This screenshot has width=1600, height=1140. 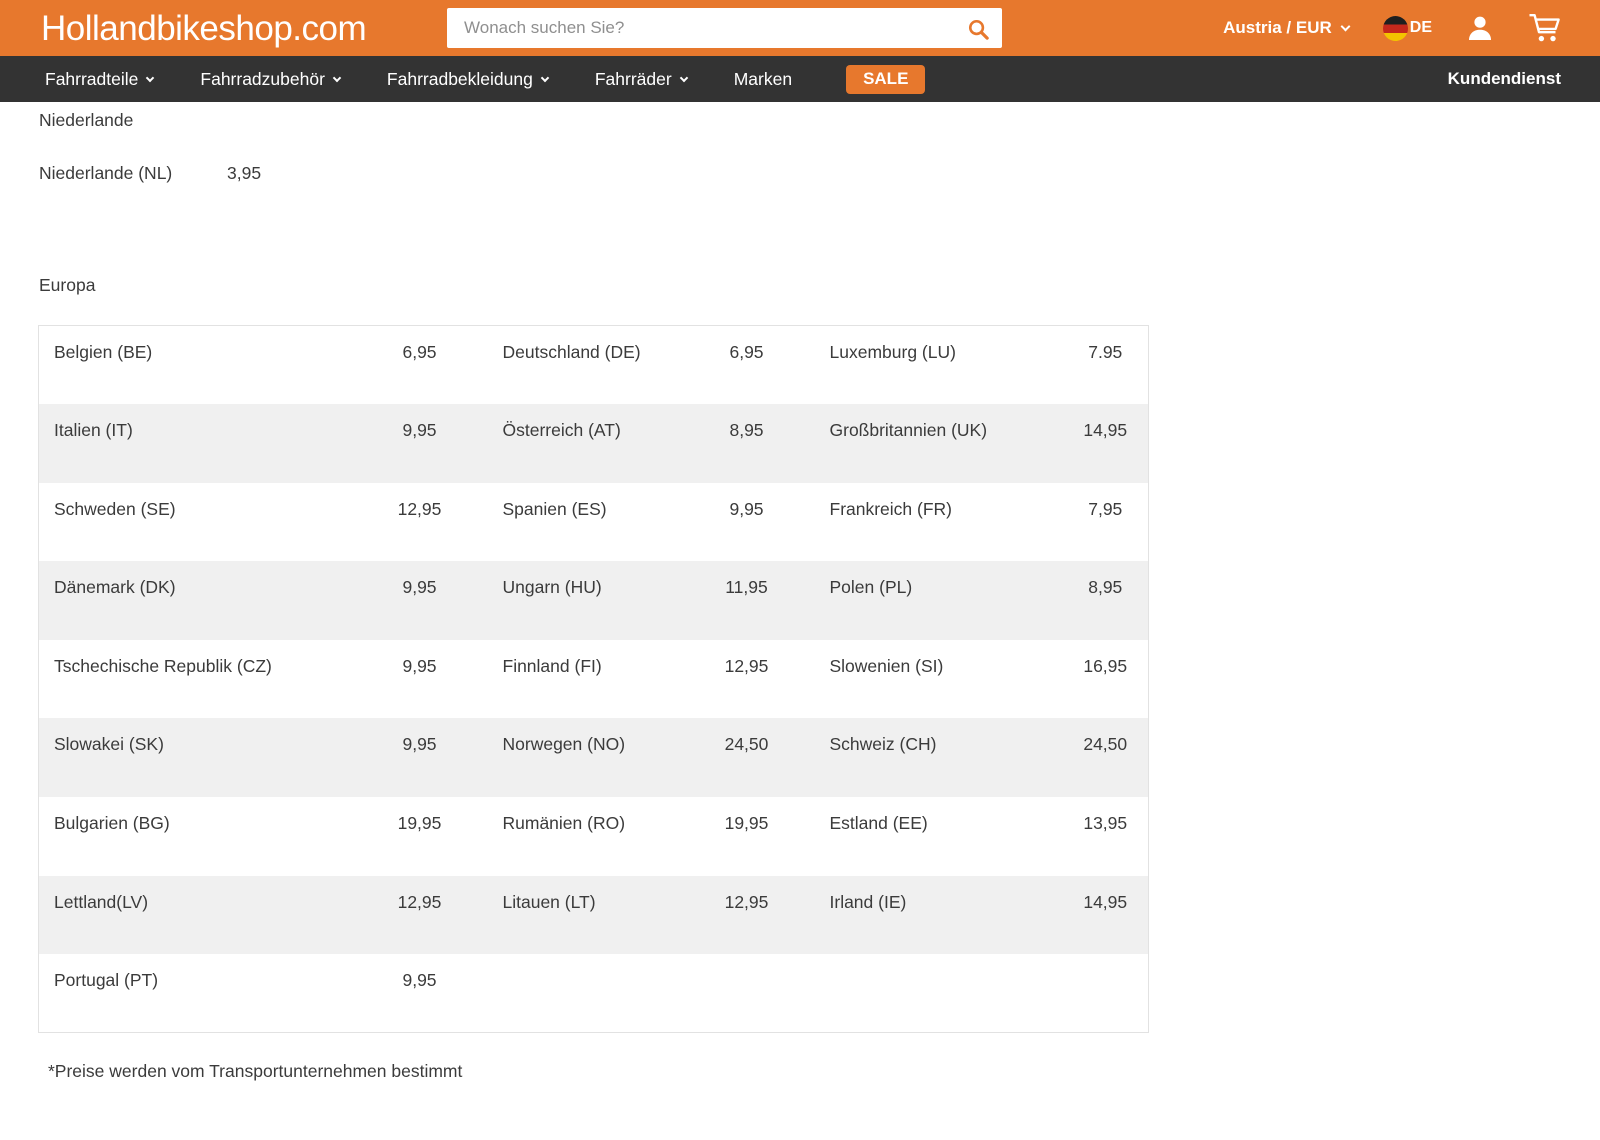 What do you see at coordinates (746, 587) in the screenshot?
I see `price-cell: 11,95` at bounding box center [746, 587].